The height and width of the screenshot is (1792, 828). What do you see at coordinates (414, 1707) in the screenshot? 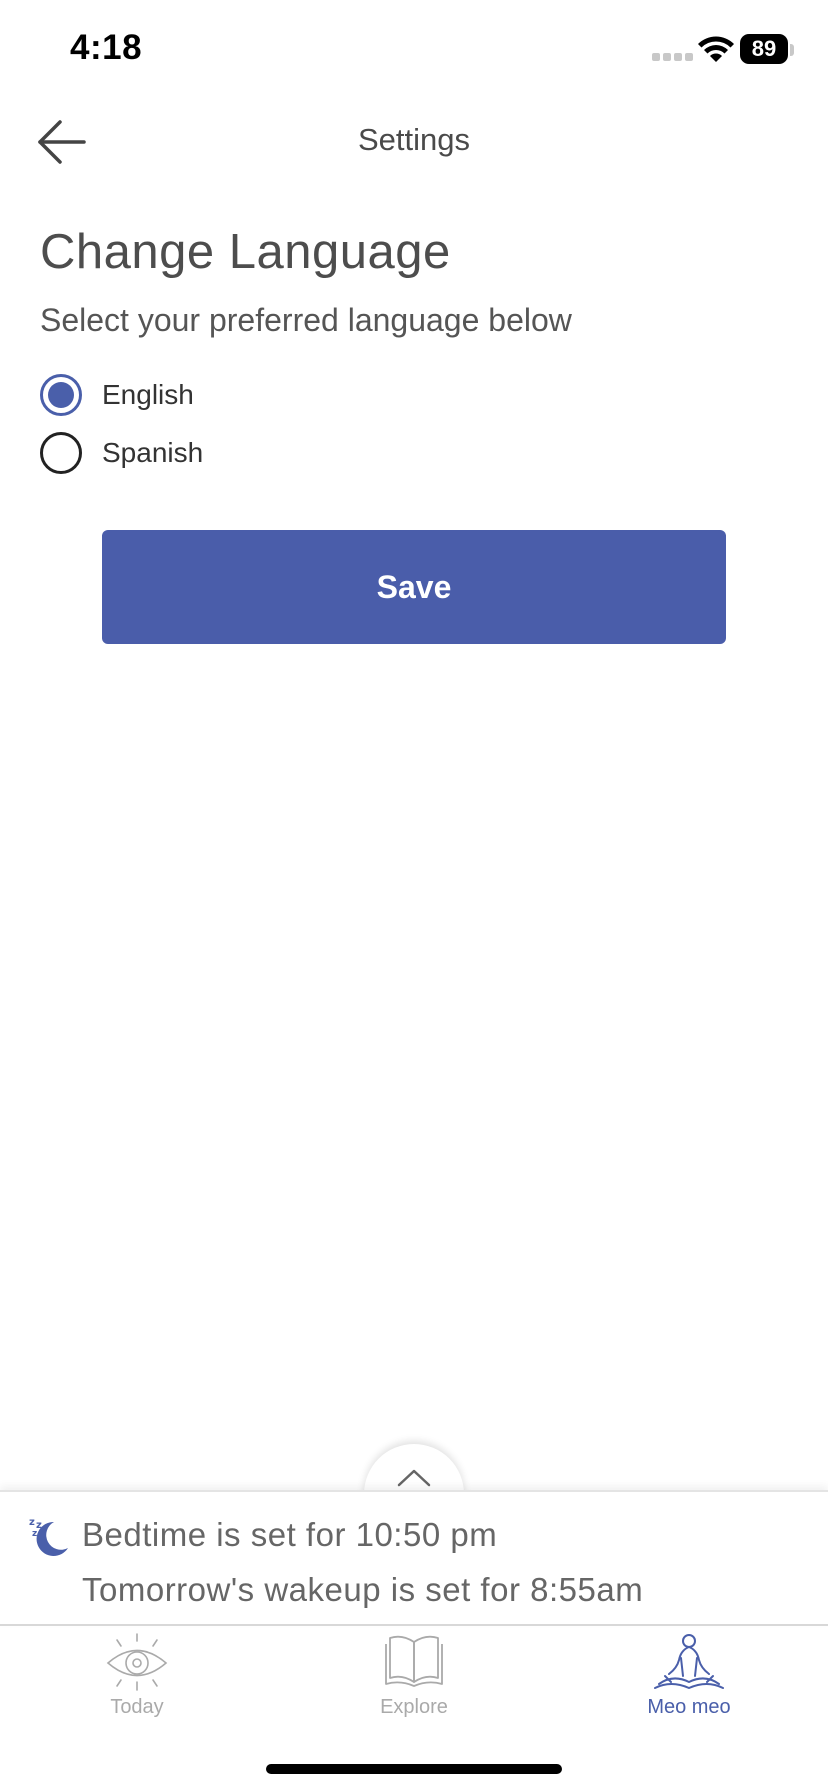
I see `tab-label: Explore` at bounding box center [414, 1707].